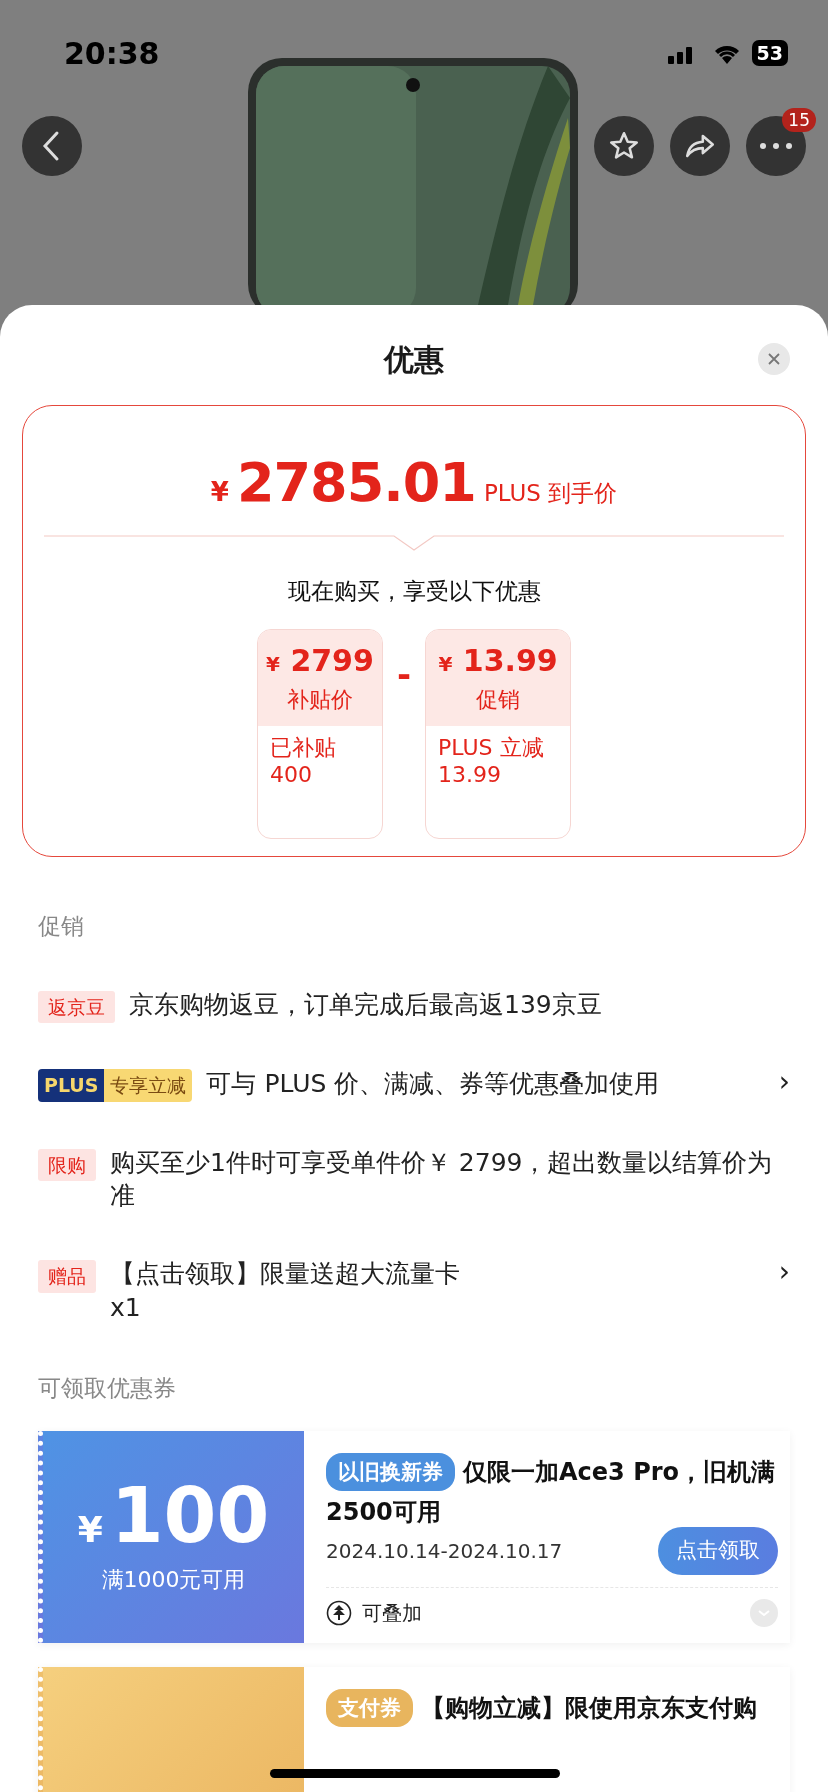 This screenshot has height=1792, width=828. Describe the element at coordinates (285, 1291) in the screenshot. I see `promo-text: 【点击领取】限量送超大流量卡 x1` at that location.